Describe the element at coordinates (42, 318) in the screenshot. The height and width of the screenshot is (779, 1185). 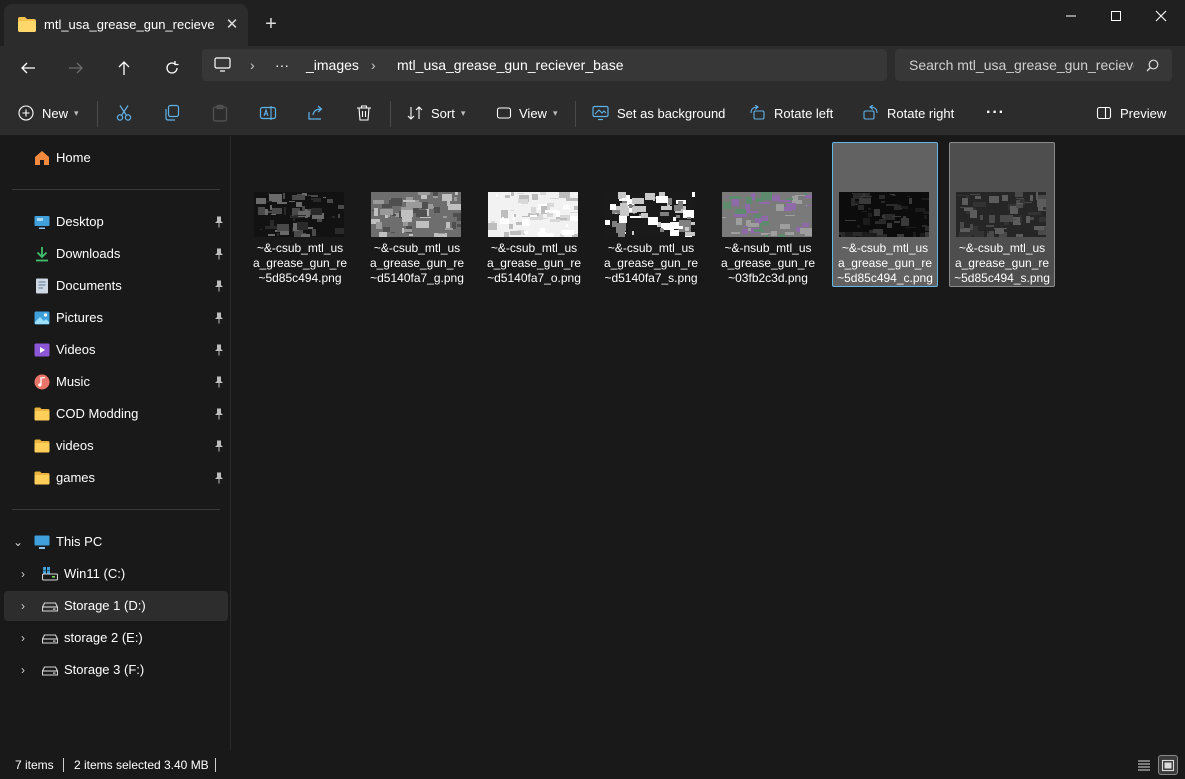
I see `pictures-icon` at that location.